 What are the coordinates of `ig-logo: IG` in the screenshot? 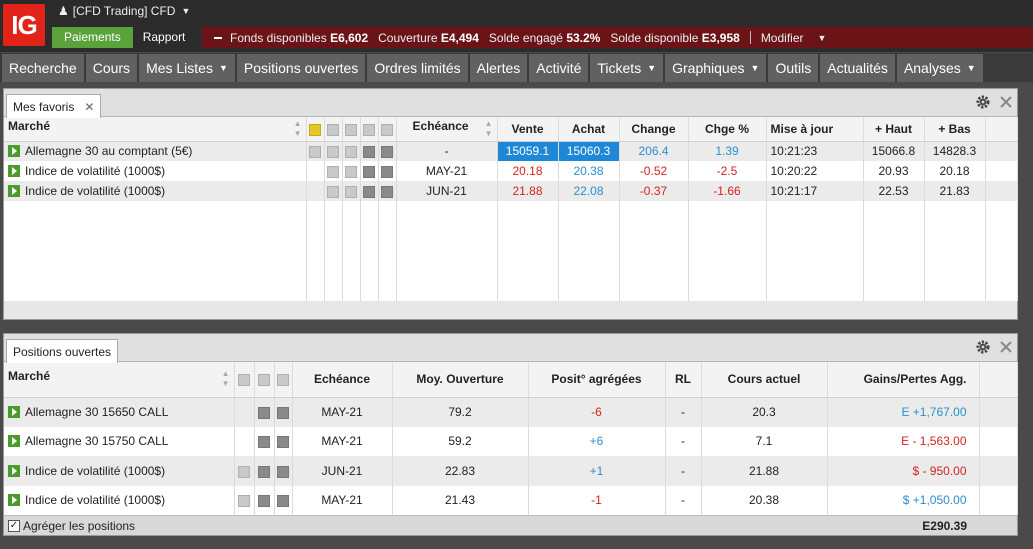 It's located at (24, 25).